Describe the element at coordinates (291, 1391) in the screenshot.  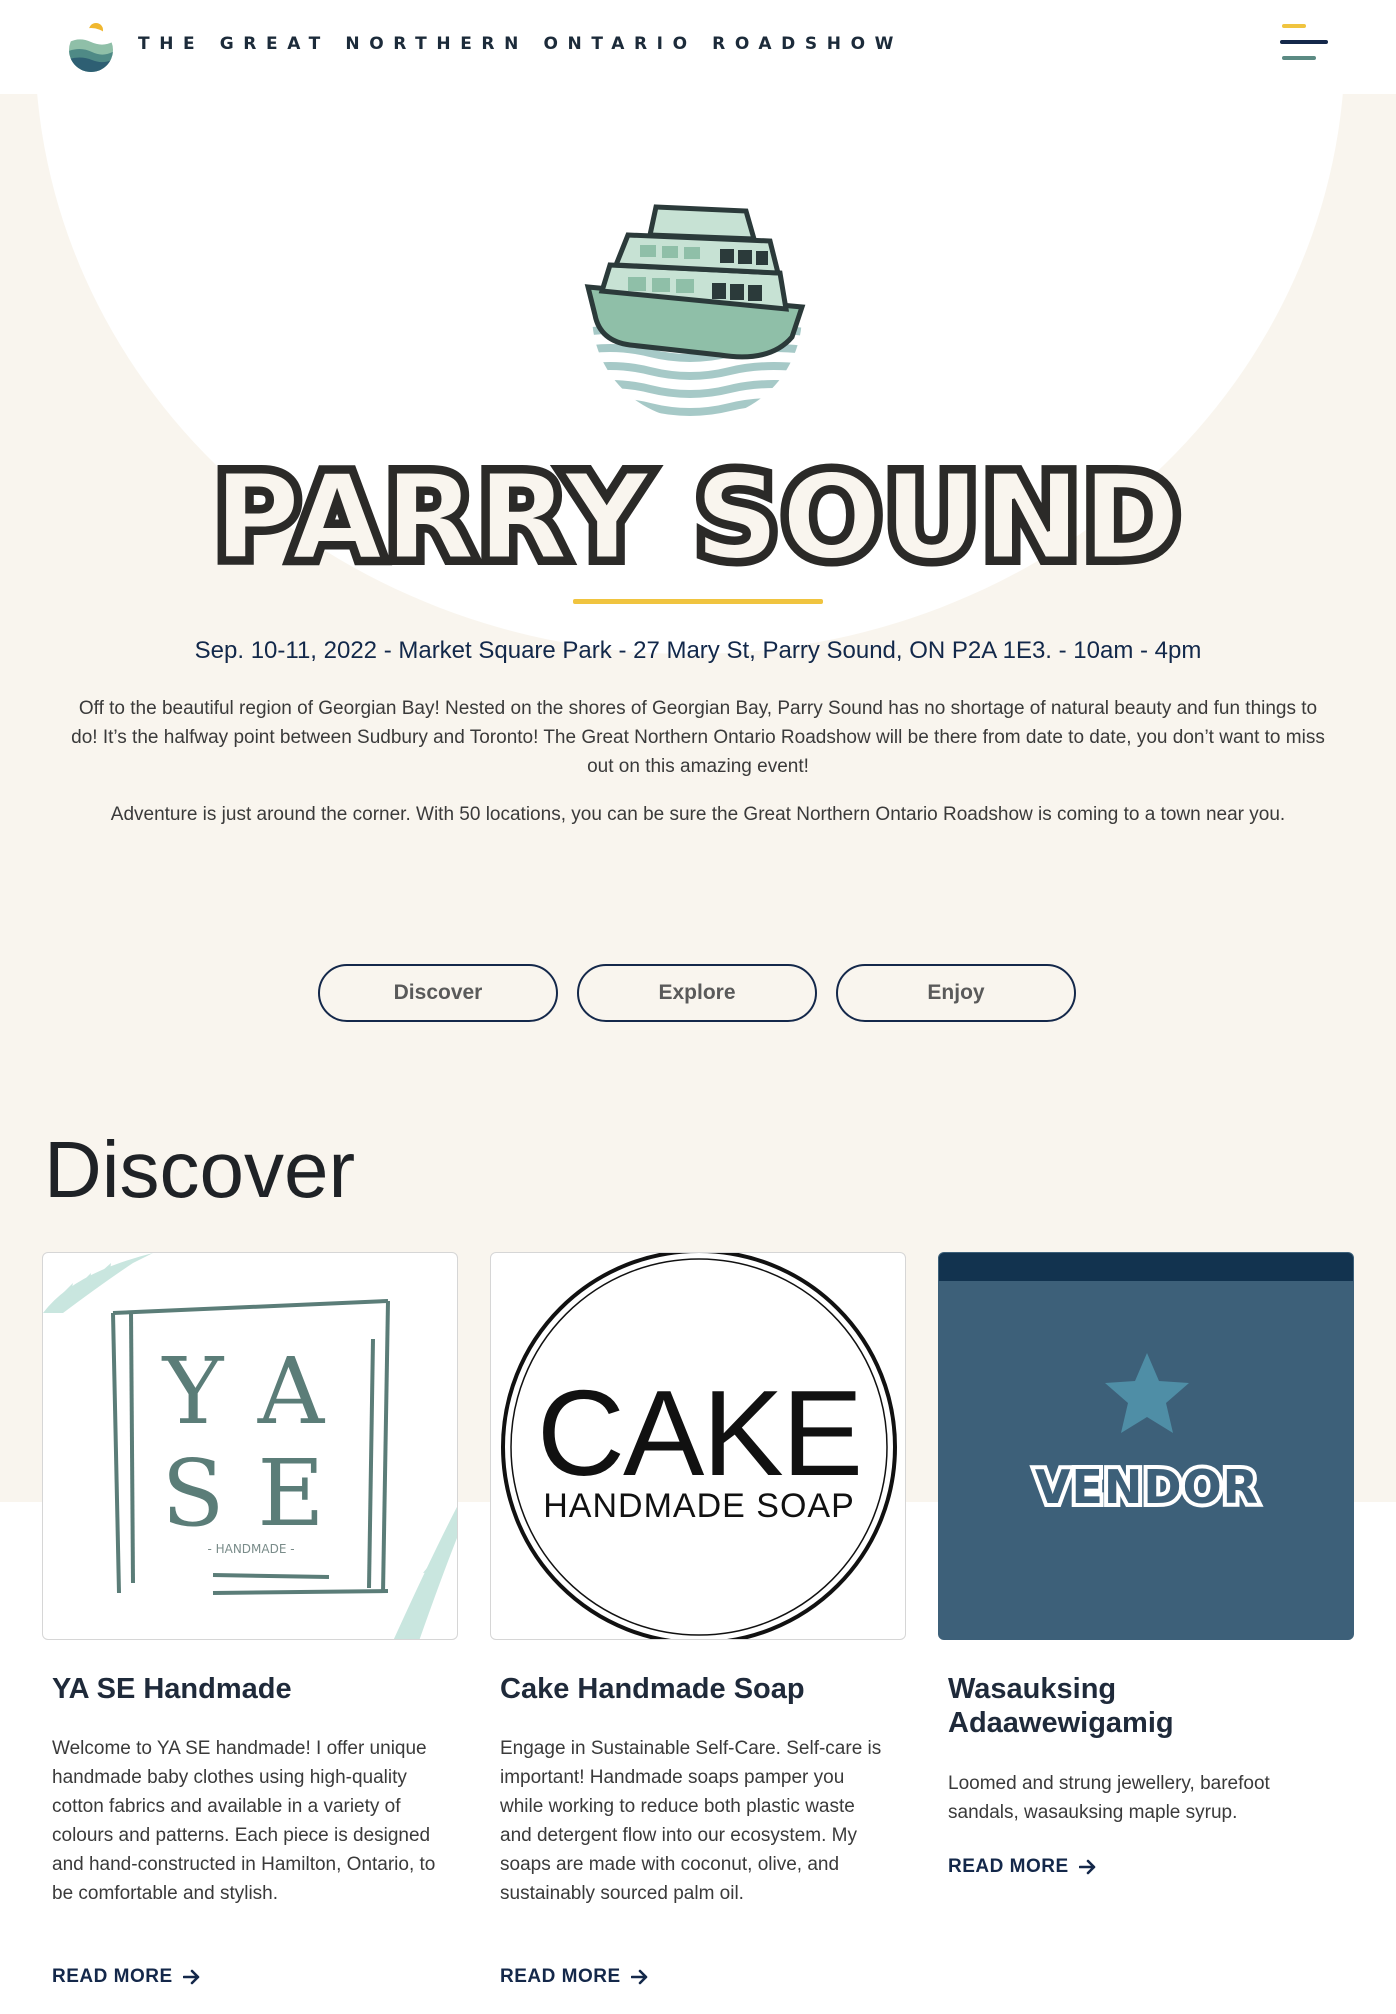
I see `yase-letter-a: A` at that location.